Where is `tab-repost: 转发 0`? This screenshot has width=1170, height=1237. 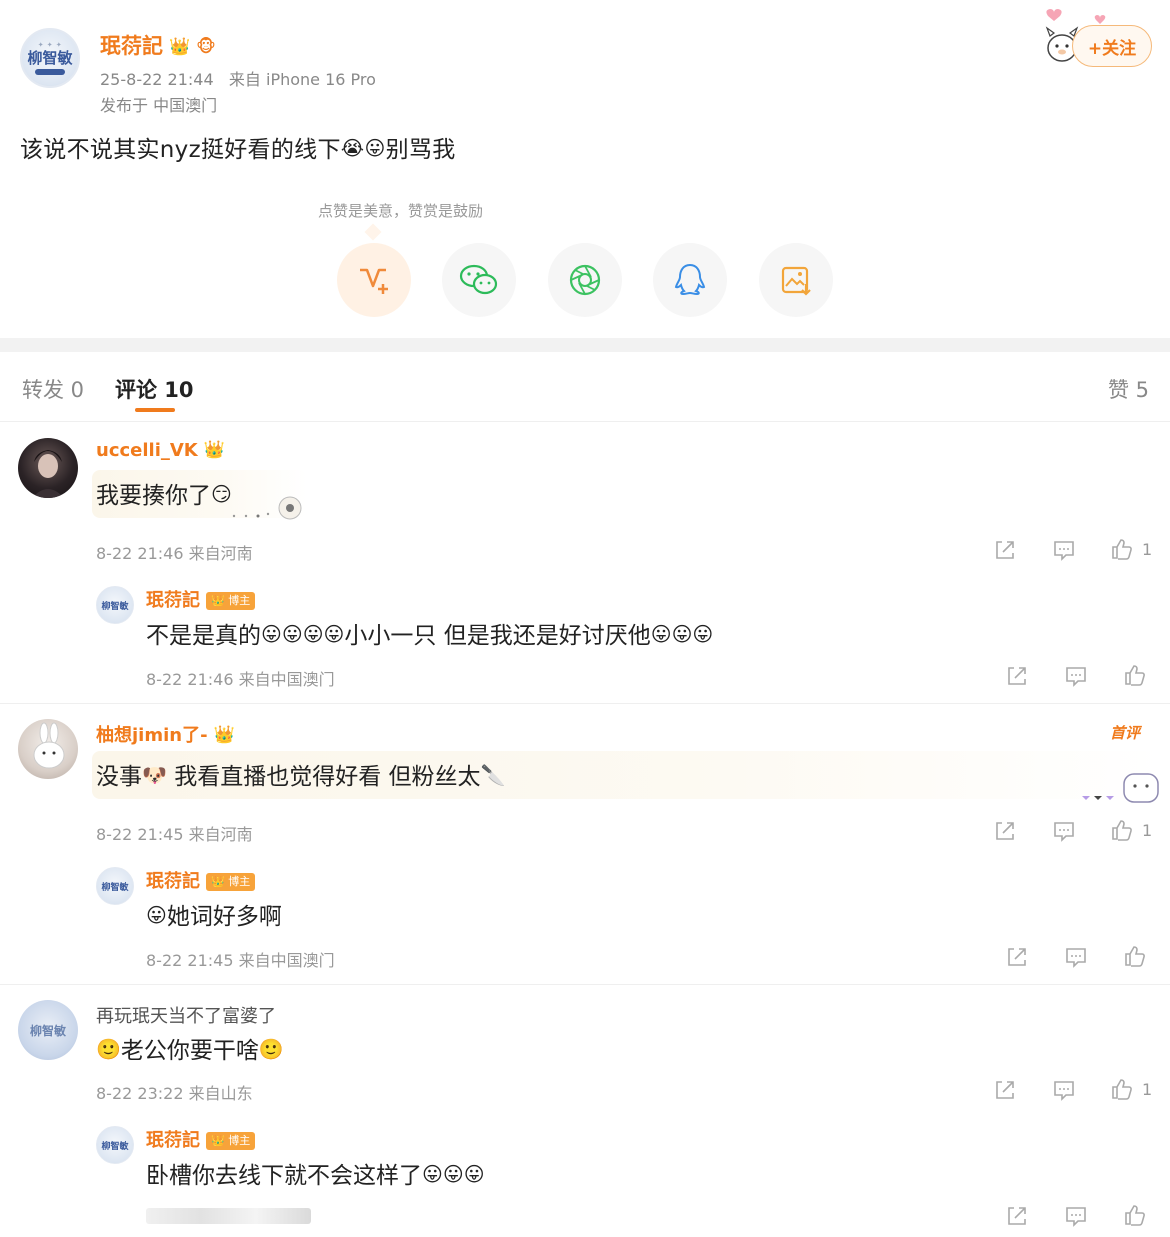 tab-repost: 转发 0 is located at coordinates (53, 389).